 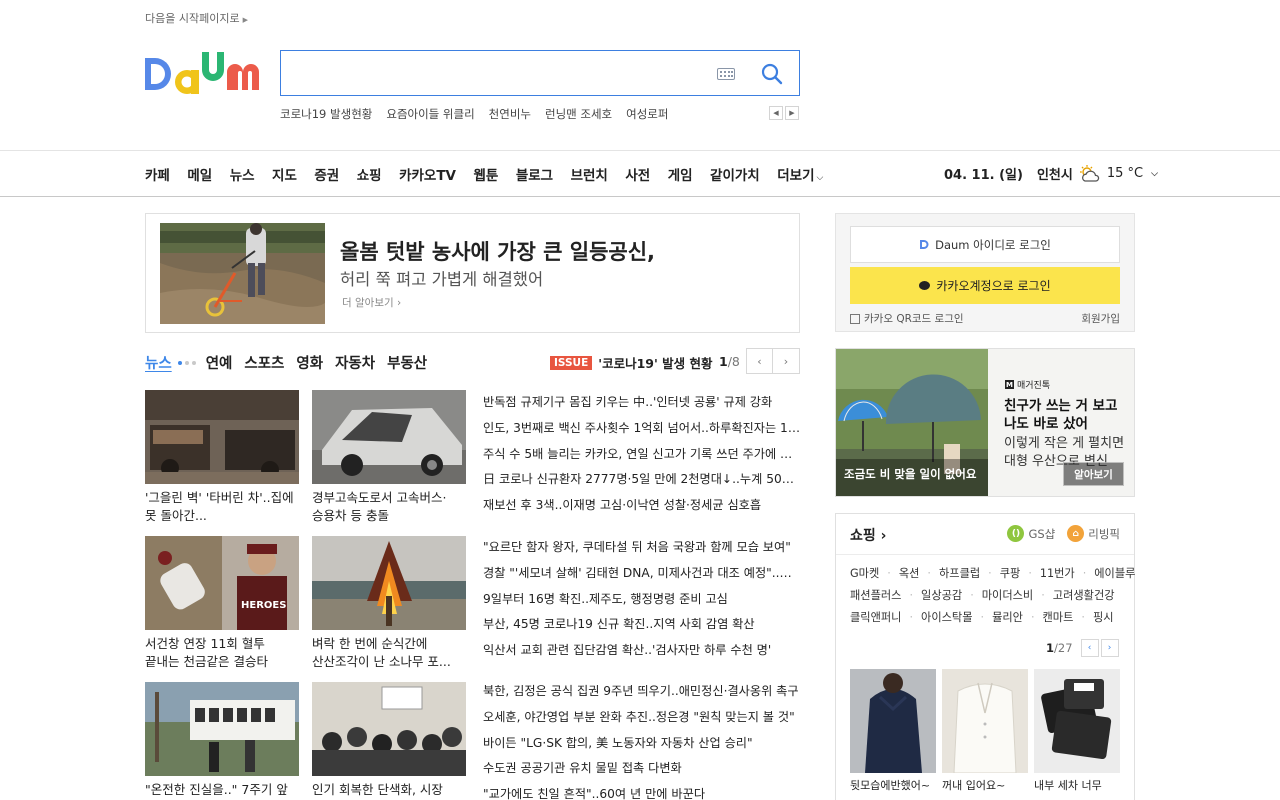 What do you see at coordinates (1103, 618) in the screenshot?
I see `shop-link: 핑시` at bounding box center [1103, 618].